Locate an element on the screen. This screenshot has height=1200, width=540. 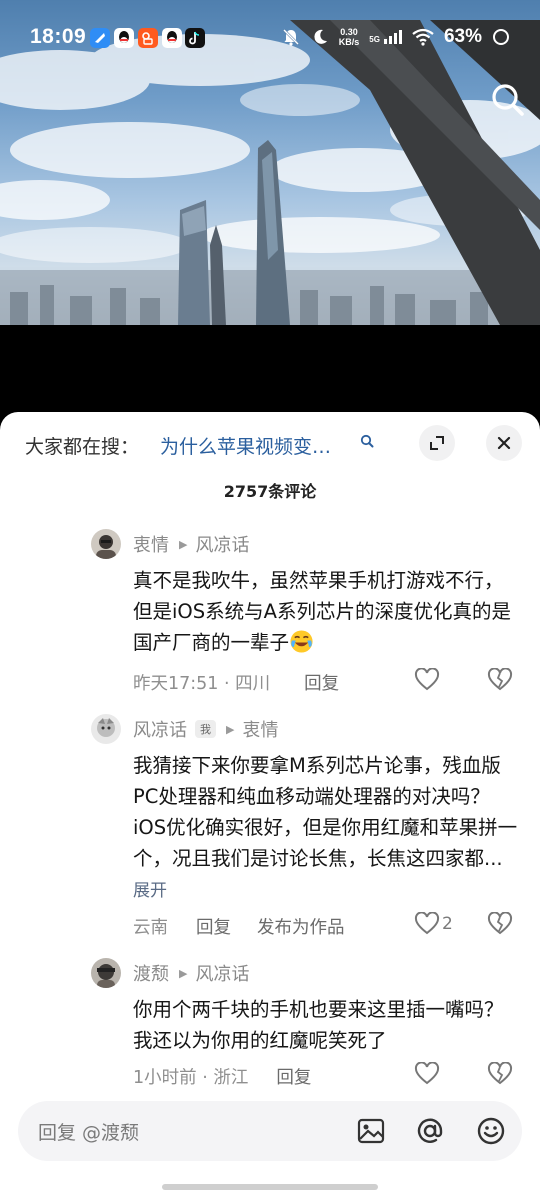
expand-button is located at coordinates (437, 443).